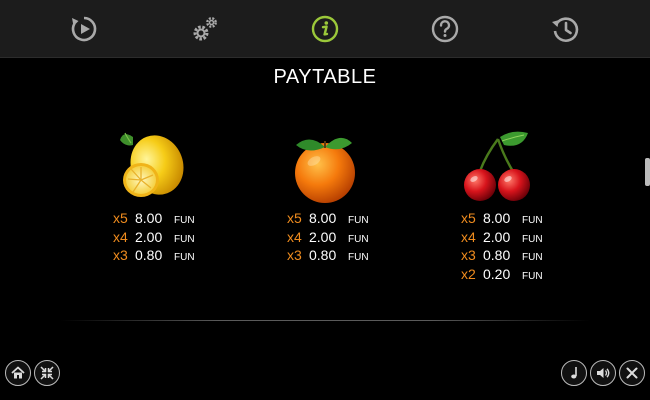 The image size is (650, 400). Describe the element at coordinates (499, 166) in the screenshot. I see `cherry-icon` at that location.